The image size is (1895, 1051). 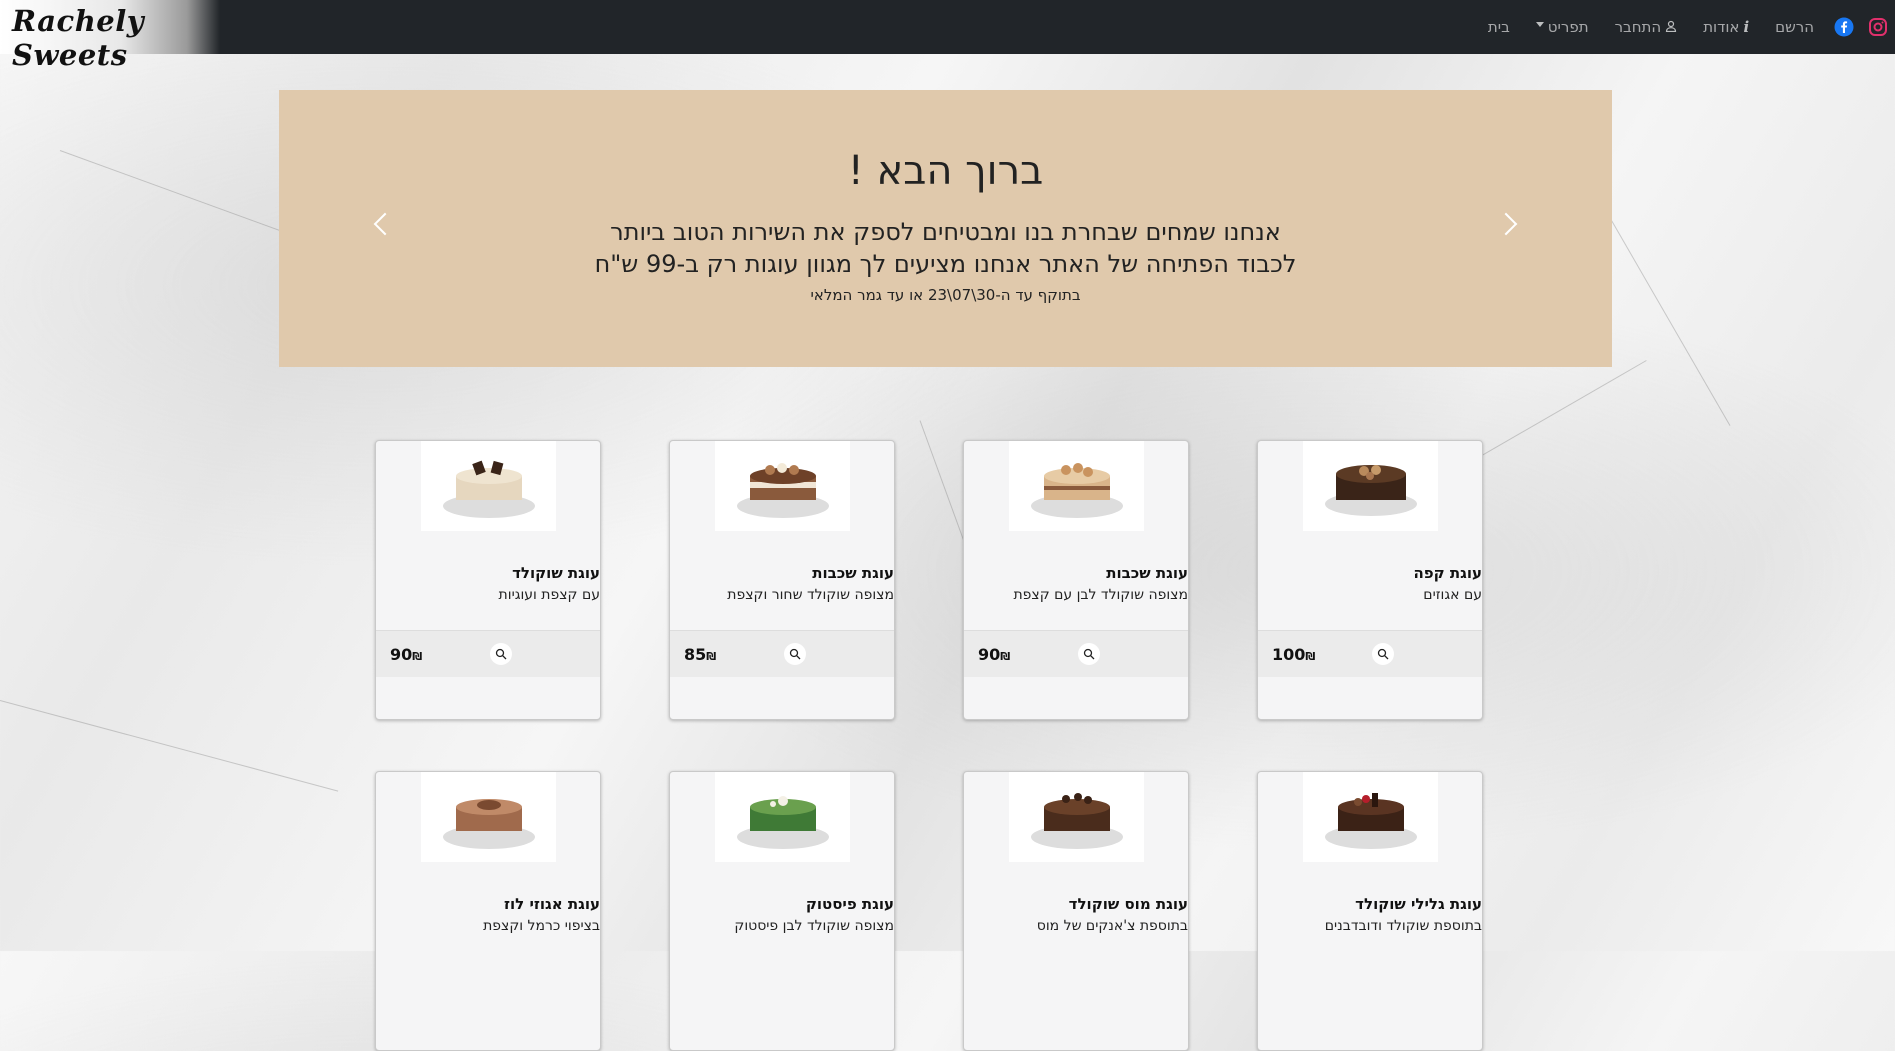 What do you see at coordinates (1447, 573) in the screenshot?
I see `product-title: עוגת קפה` at bounding box center [1447, 573].